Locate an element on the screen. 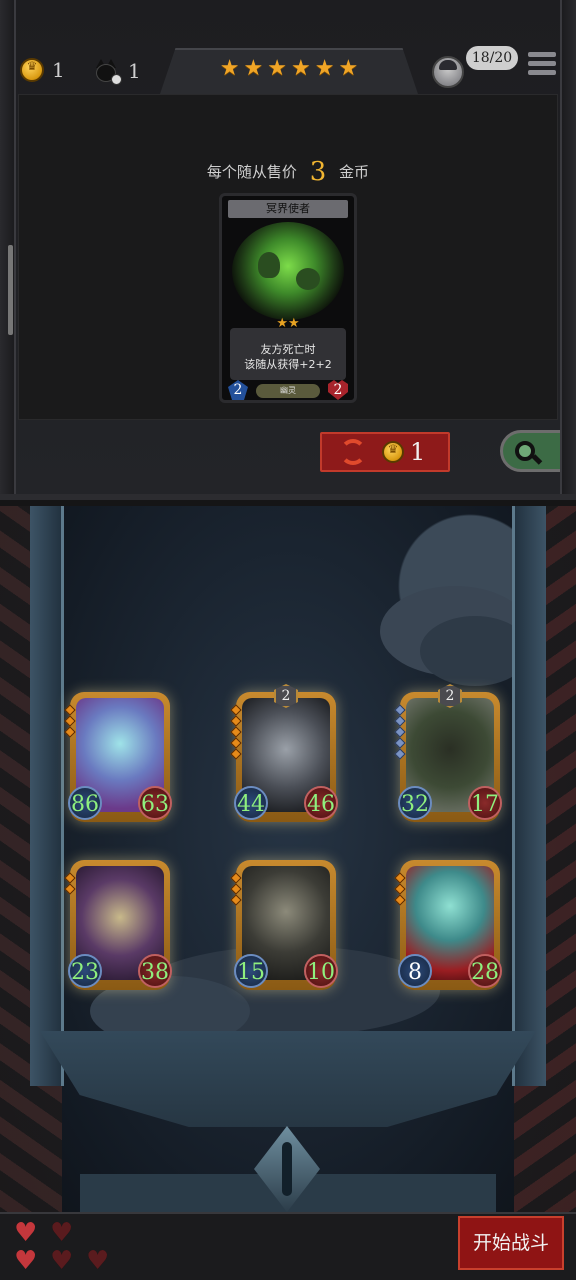  unit-attack: 15 is located at coordinates (251, 971).